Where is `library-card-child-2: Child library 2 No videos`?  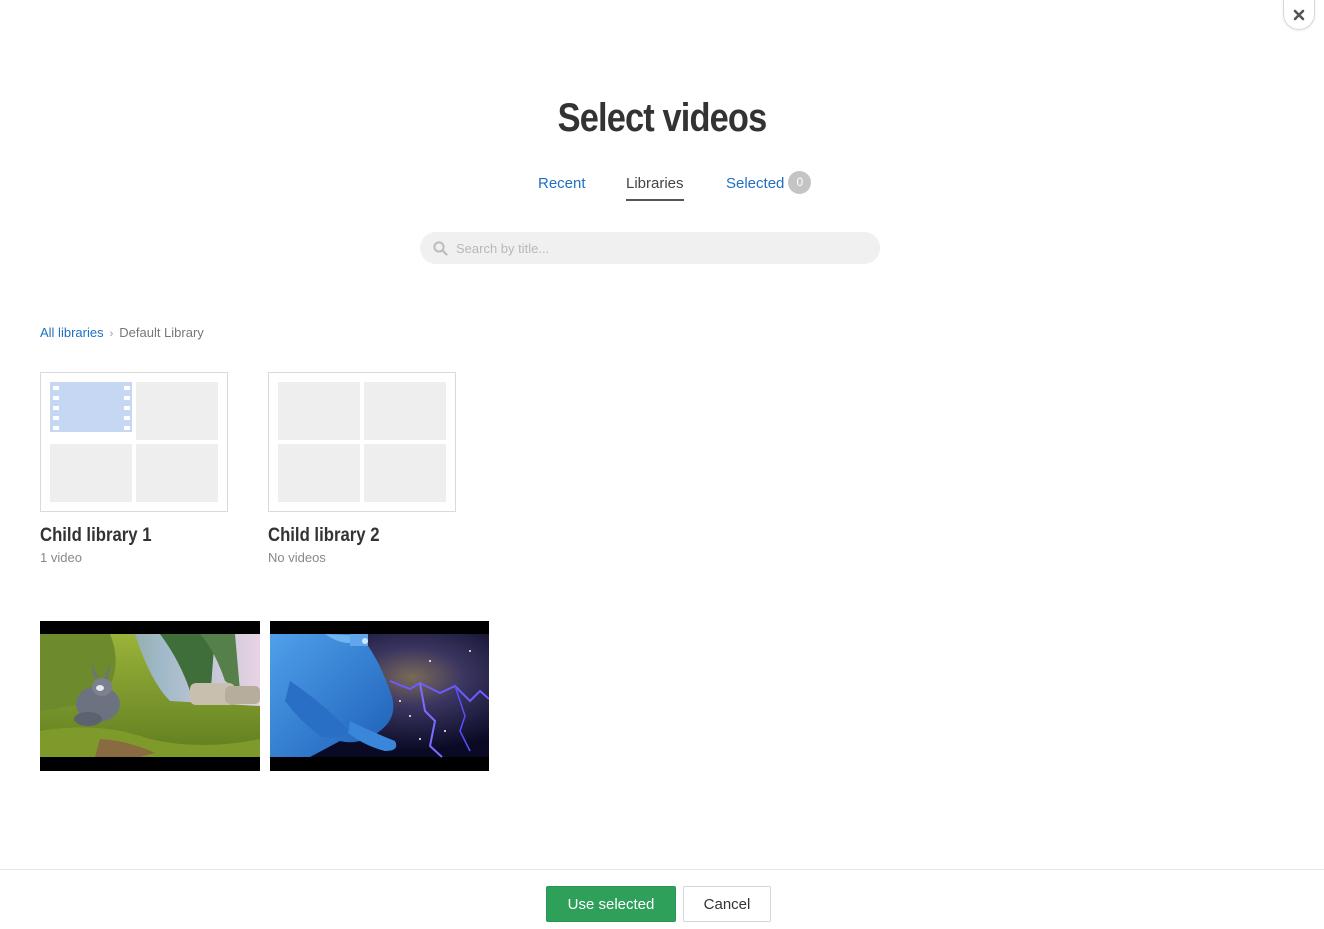 library-card-child-2: Child library 2 No videos is located at coordinates (362, 470).